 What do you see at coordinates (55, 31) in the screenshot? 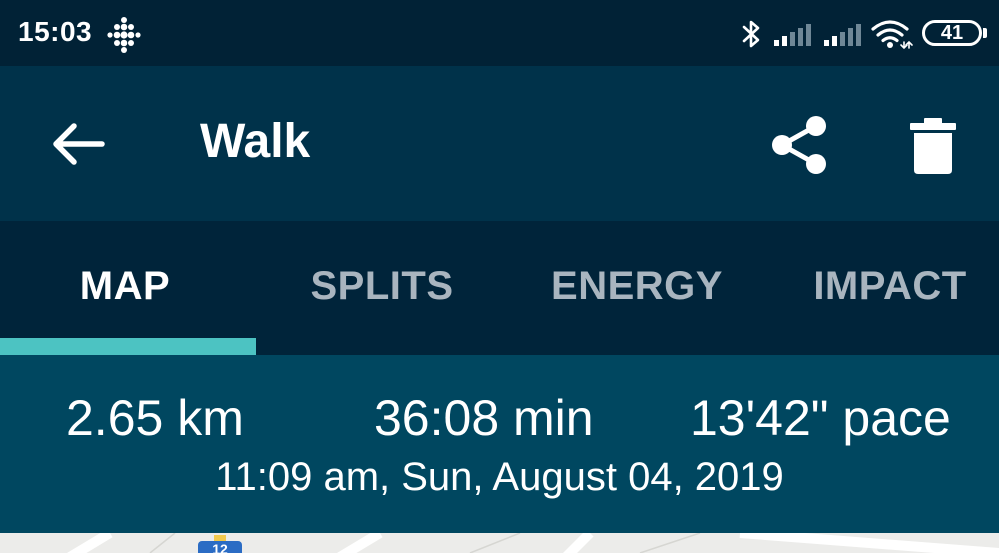
I see `status-time: 15:03` at bounding box center [55, 31].